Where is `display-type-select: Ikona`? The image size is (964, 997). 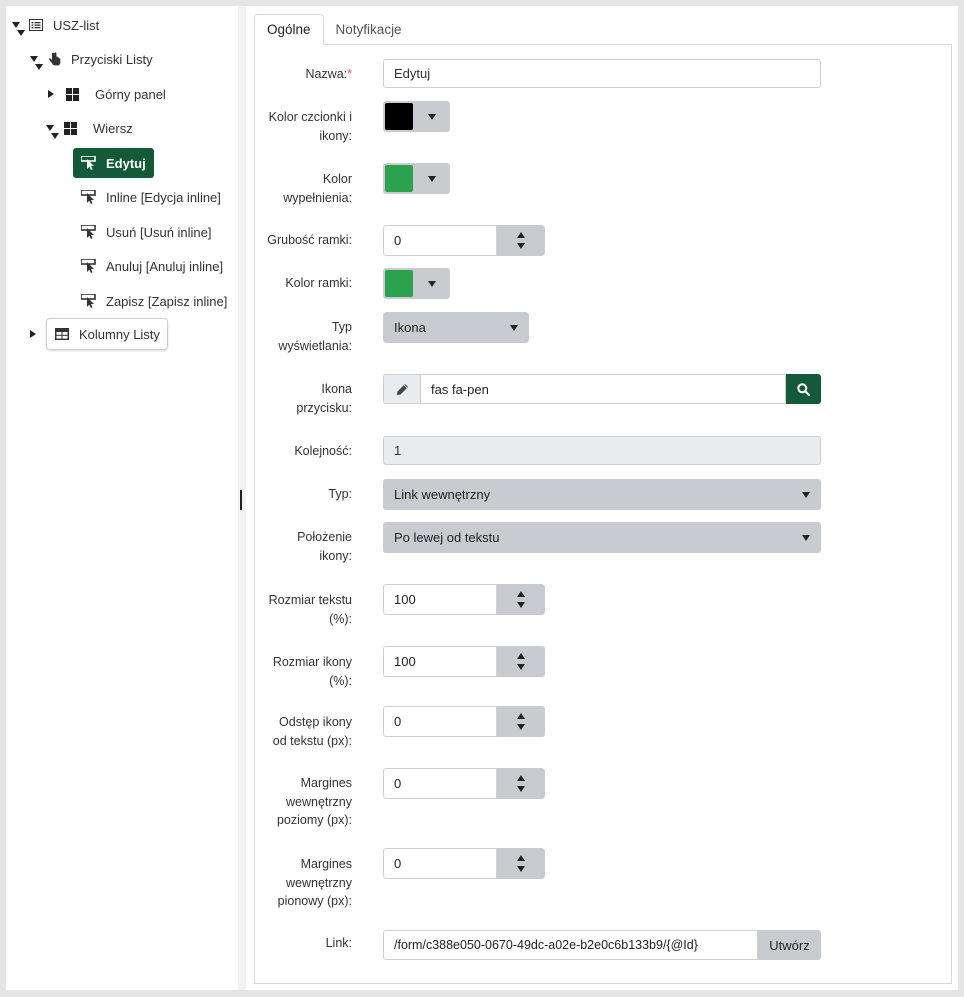 display-type-select: Ikona is located at coordinates (456, 327).